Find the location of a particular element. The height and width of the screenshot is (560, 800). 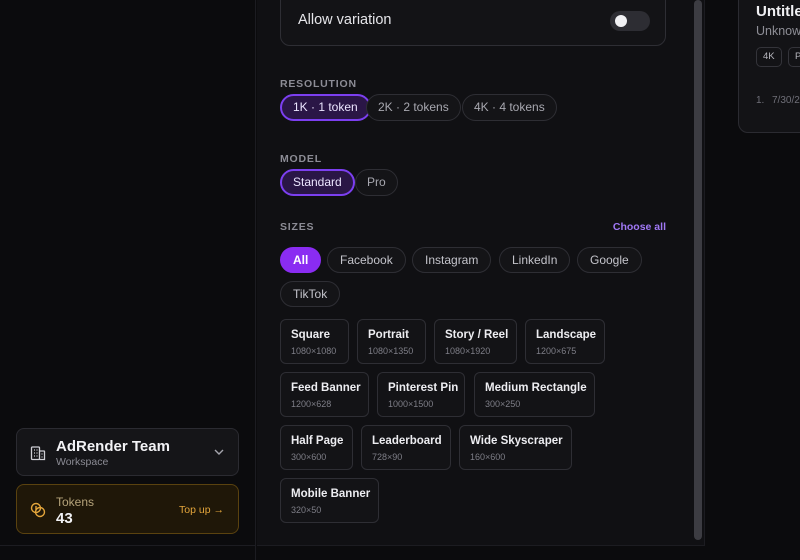

creative-title: Untitled is located at coordinates (778, 11).